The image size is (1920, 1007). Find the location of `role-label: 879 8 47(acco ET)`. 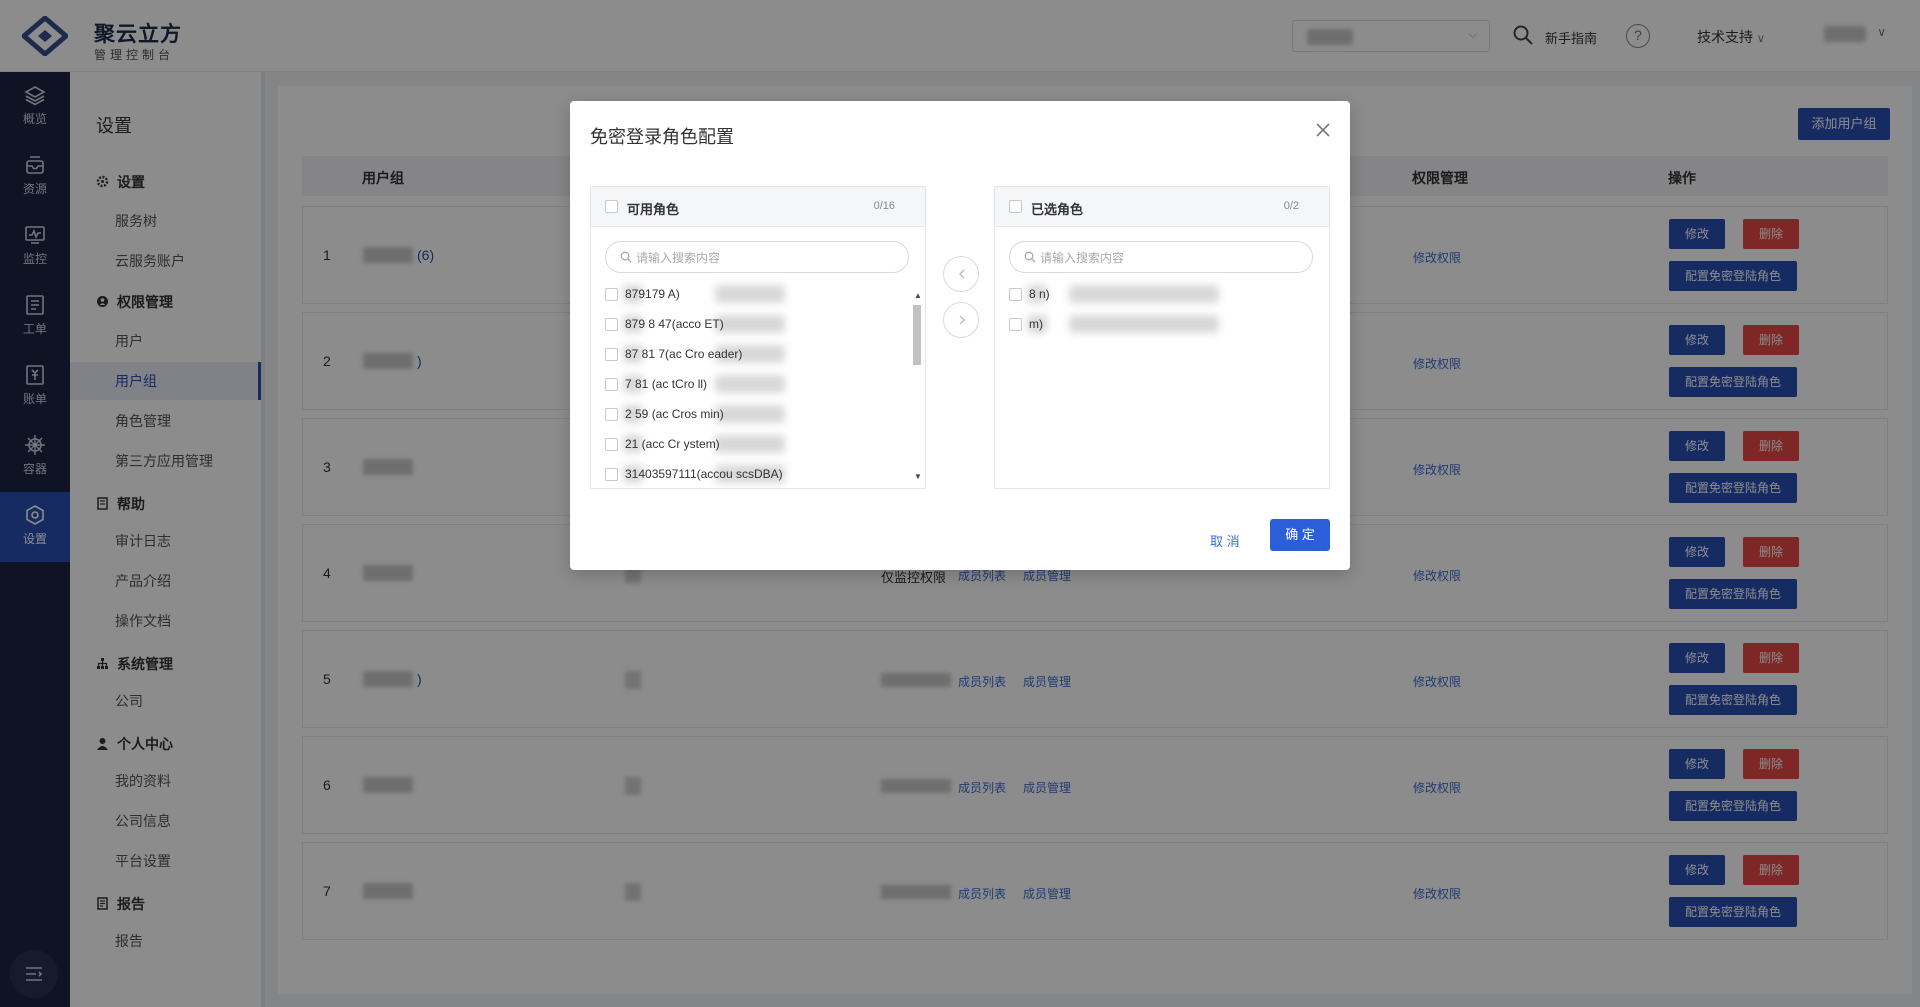

role-label: 879 8 47(acco ET) is located at coordinates (674, 324).